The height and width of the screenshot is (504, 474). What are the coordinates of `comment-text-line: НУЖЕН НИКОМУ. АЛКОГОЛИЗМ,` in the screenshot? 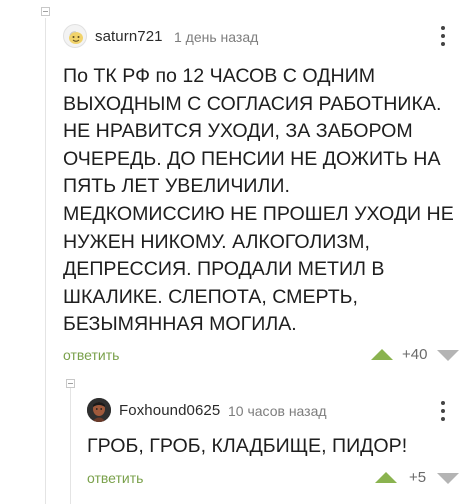 It's located at (216, 241).